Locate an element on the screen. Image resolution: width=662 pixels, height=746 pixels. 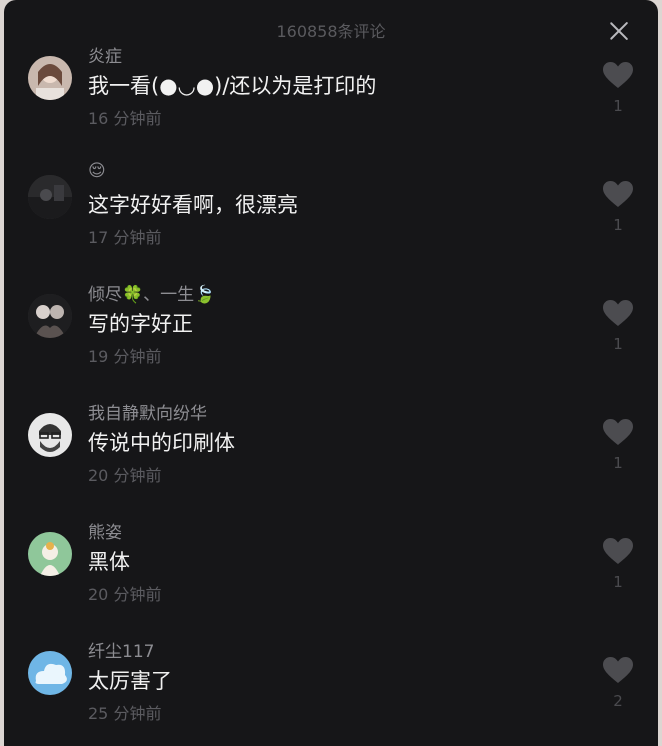
comment-time: 19 分钟前 is located at coordinates (125, 356).